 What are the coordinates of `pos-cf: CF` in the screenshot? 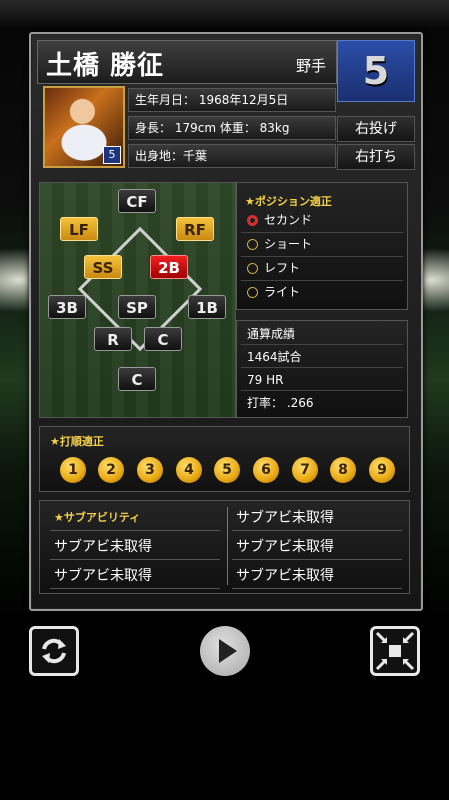 It's located at (137, 201).